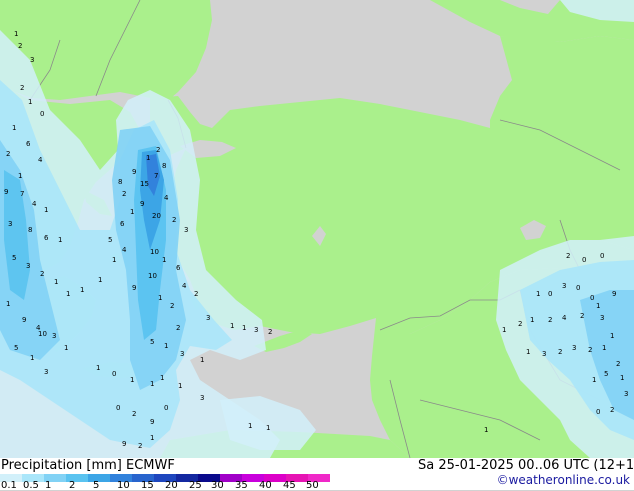 Image resolution: width=634 pixels, height=491 pixels. Describe the element at coordinates (9, 485) in the screenshot. I see `color-scale-tick-label: 0.1` at that location.